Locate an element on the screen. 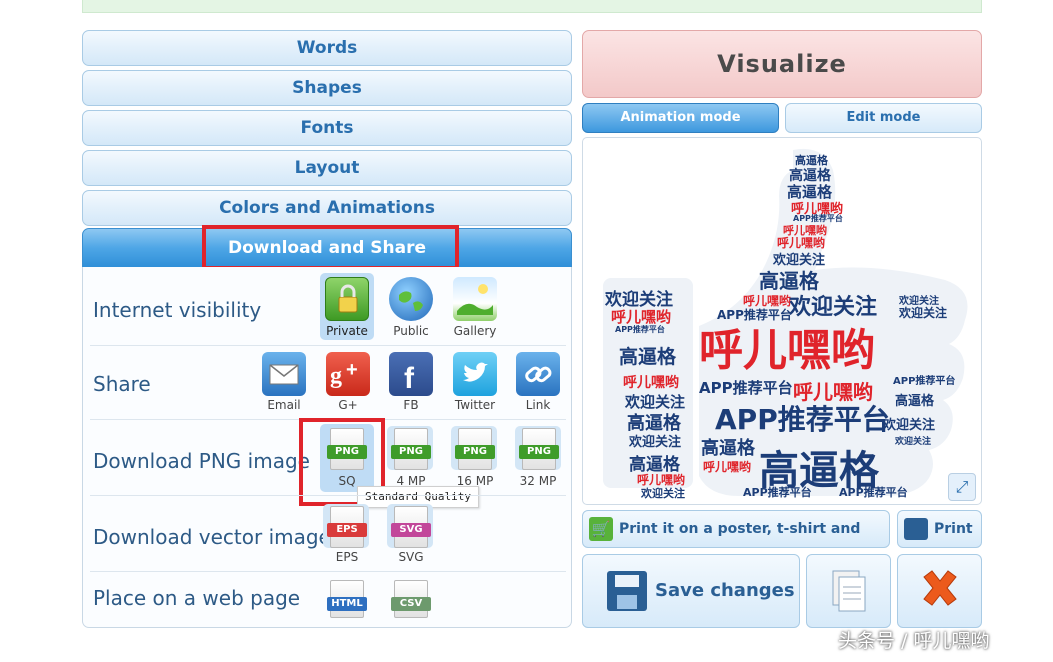 This screenshot has height=662, width=1053. facebook-icon: f is located at coordinates (411, 374).